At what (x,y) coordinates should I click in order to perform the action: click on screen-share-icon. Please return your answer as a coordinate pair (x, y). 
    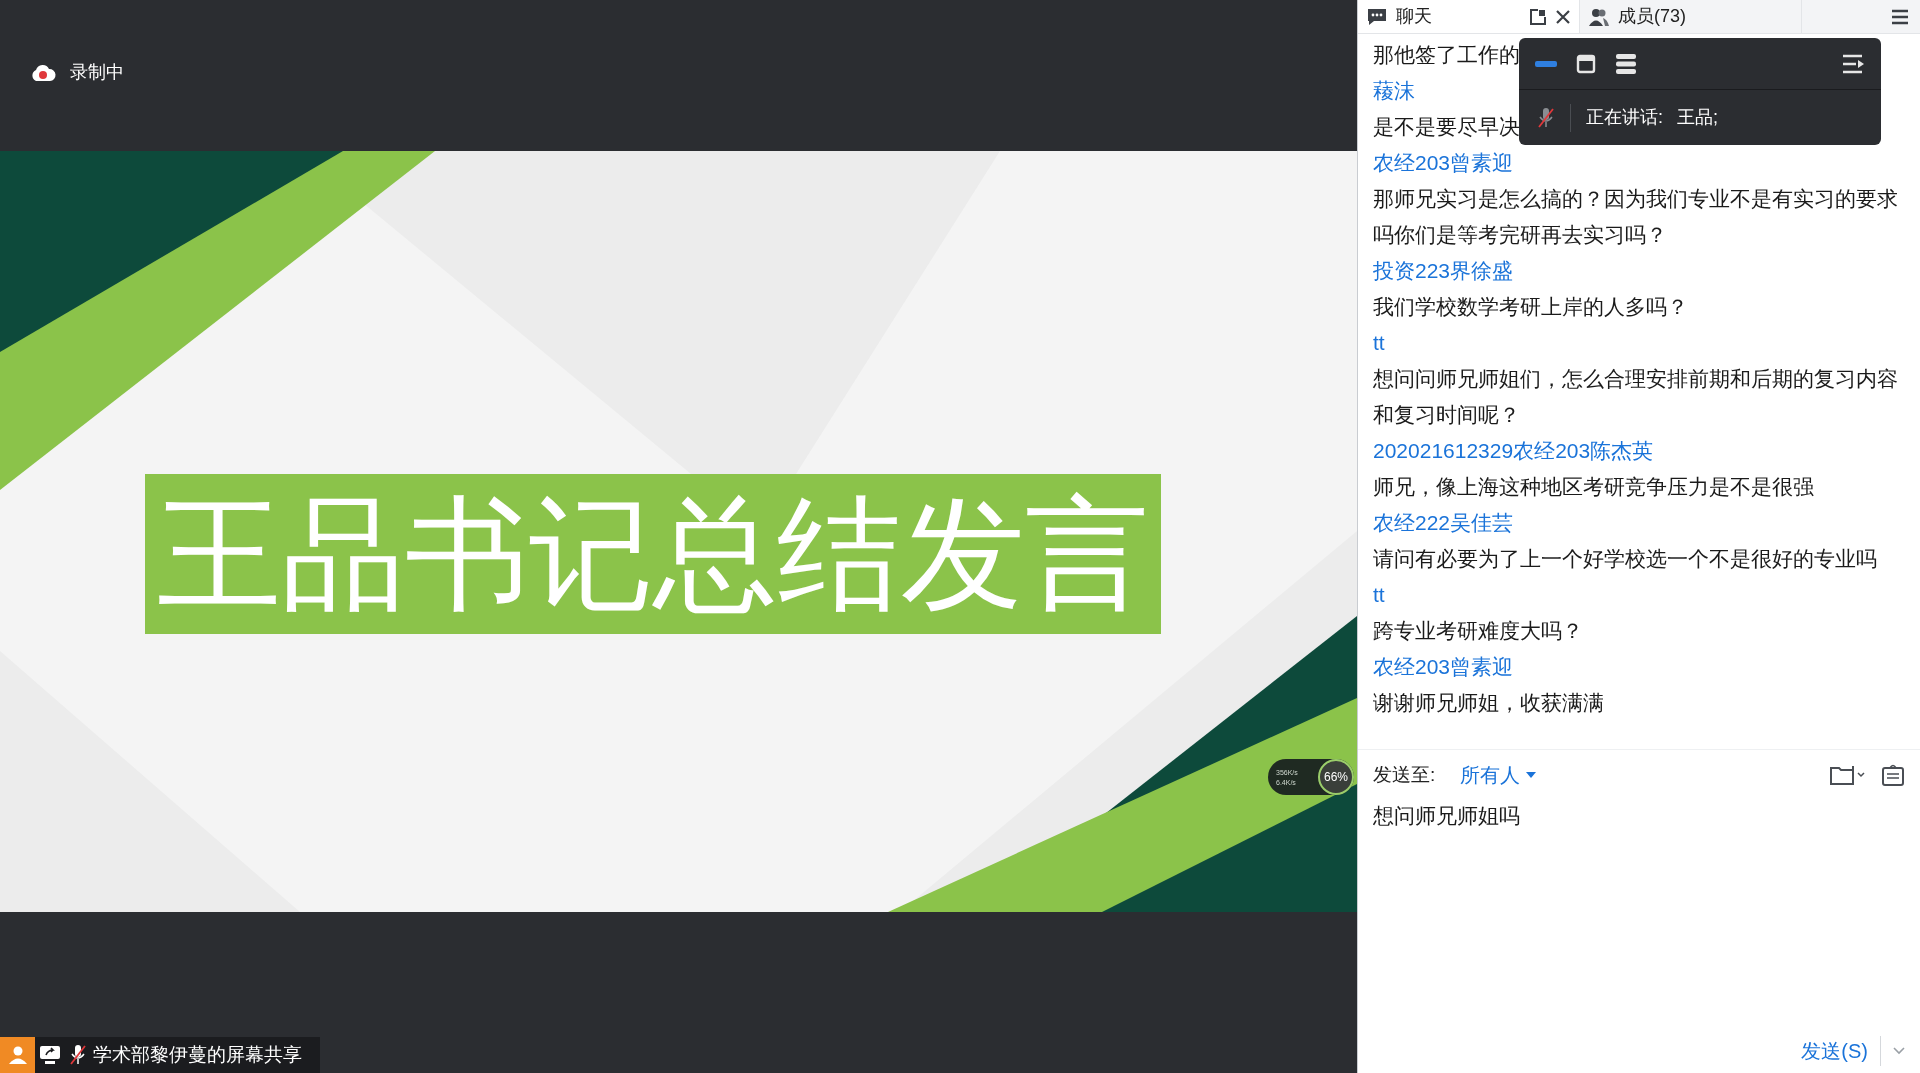
    Looking at the image, I should click on (50, 1055).